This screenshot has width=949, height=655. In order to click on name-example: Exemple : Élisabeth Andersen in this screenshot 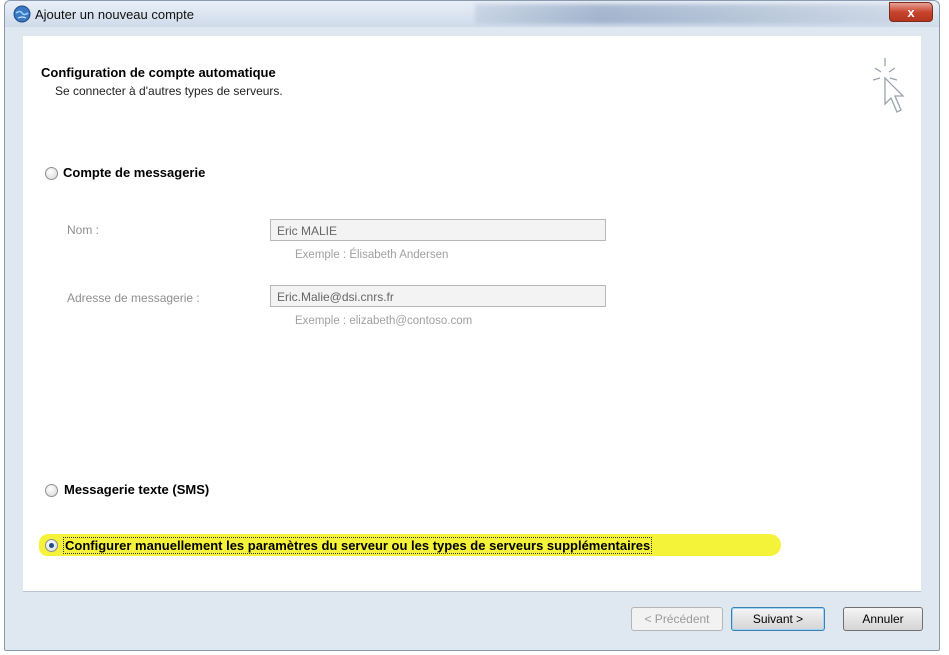, I will do `click(372, 255)`.